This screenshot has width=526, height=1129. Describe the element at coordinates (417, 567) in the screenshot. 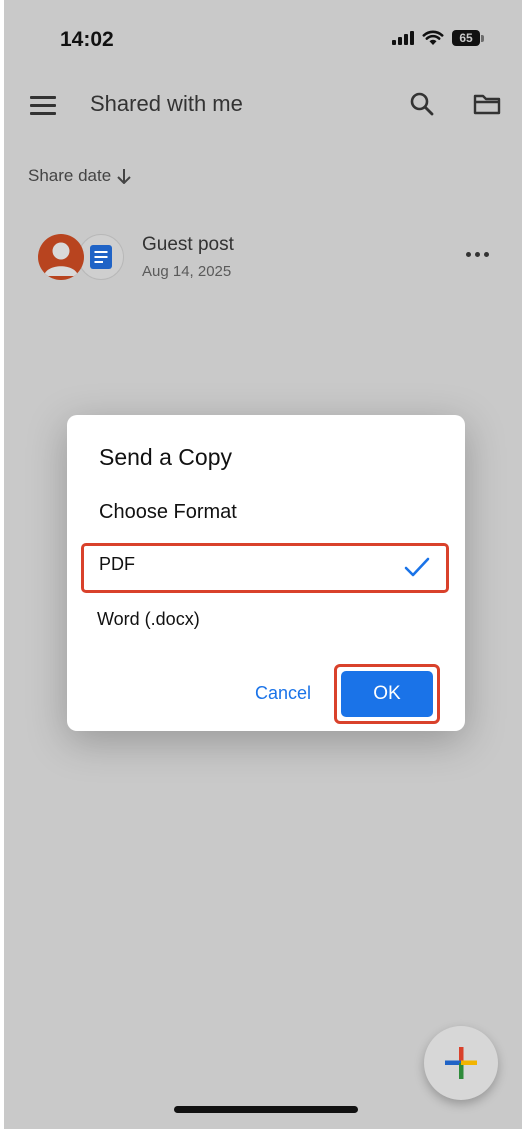

I see `checkmark-icon` at that location.